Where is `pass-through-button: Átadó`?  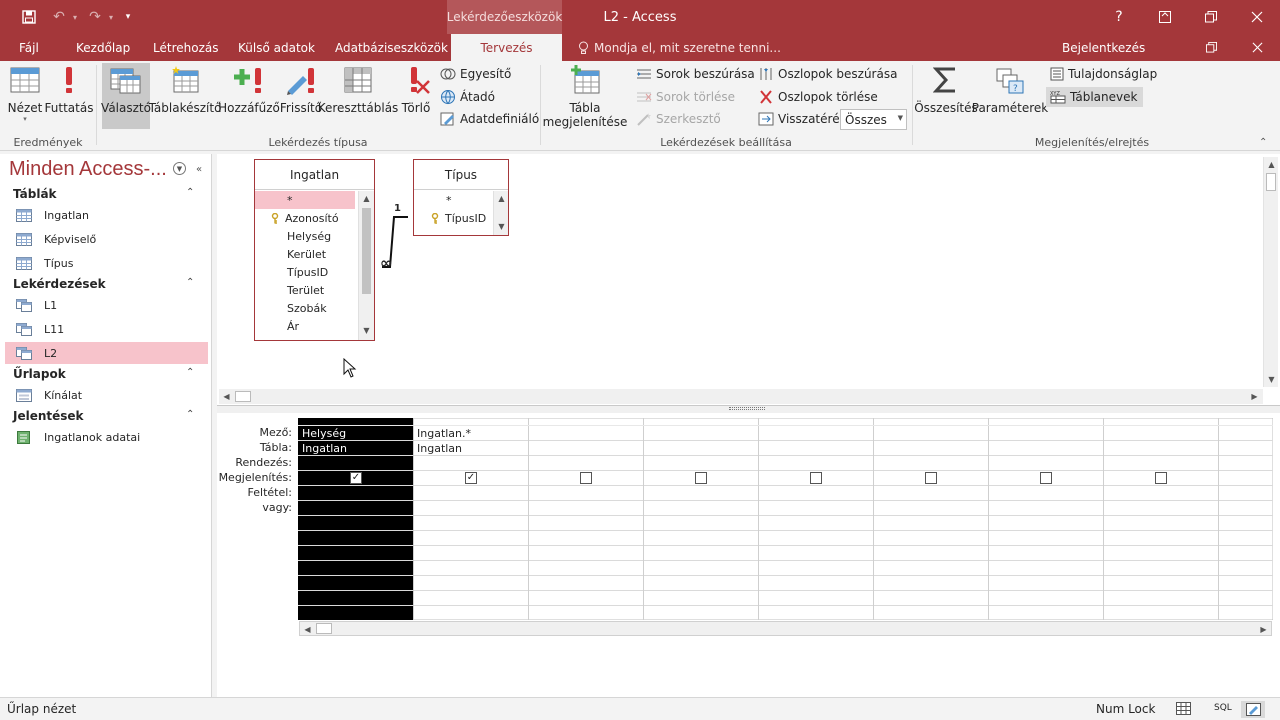 pass-through-button: Átadó is located at coordinates (467, 97).